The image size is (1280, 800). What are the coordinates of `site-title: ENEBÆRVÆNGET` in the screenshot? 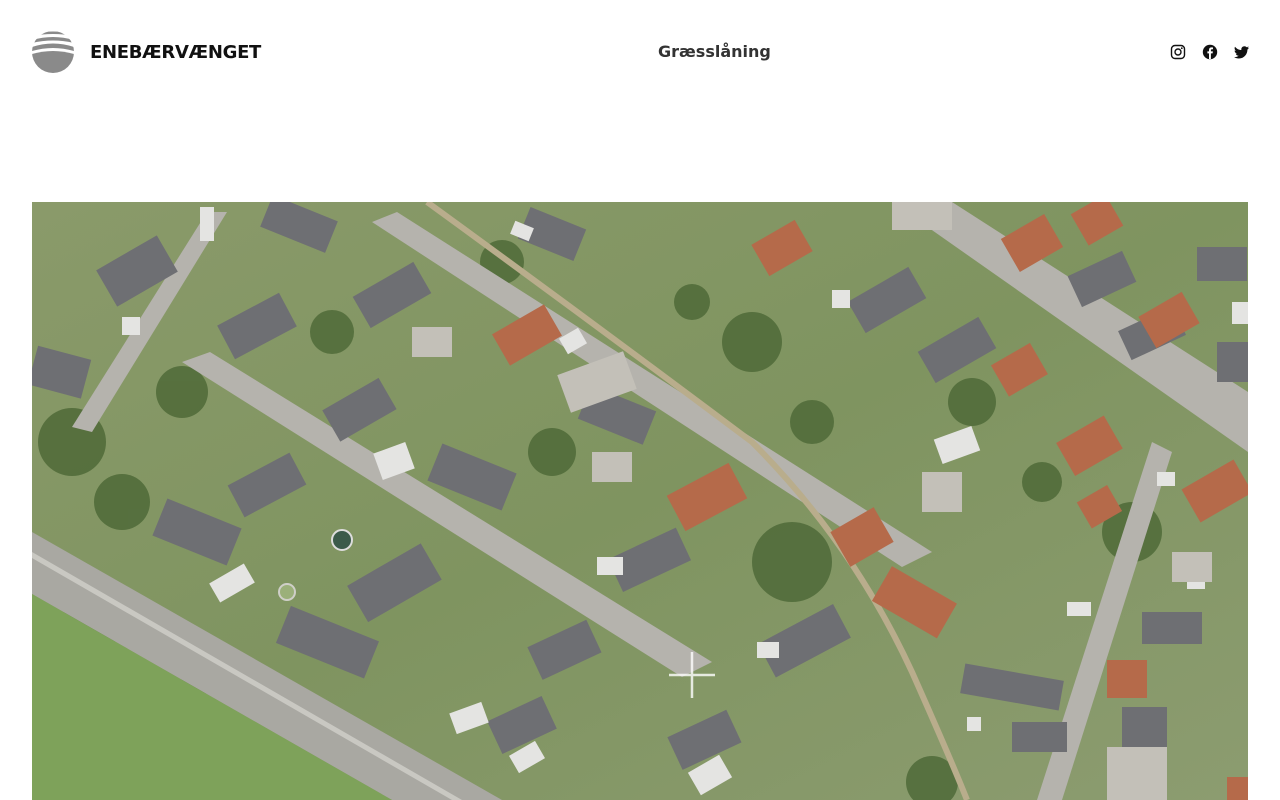 It's located at (176, 52).